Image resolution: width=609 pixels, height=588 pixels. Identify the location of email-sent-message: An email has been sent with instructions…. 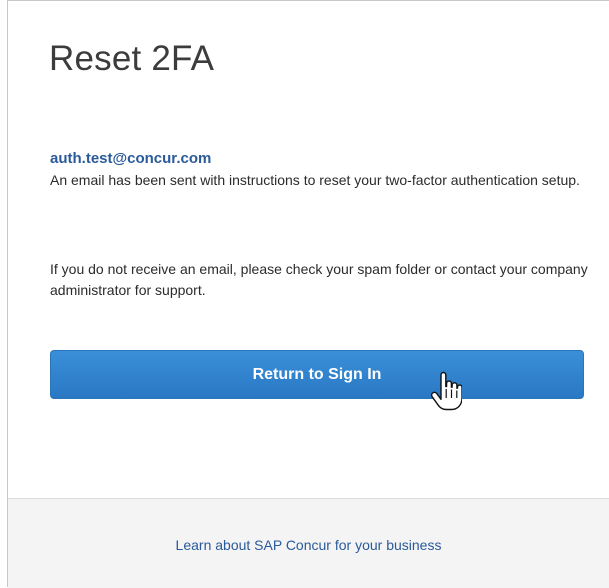
(315, 180).